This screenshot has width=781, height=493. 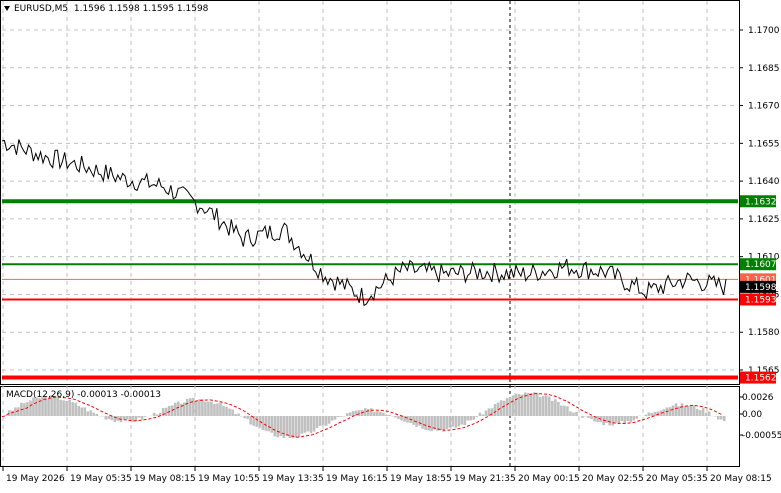 I want to click on macd-label: MACD(12,26,9), so click(x=40, y=395).